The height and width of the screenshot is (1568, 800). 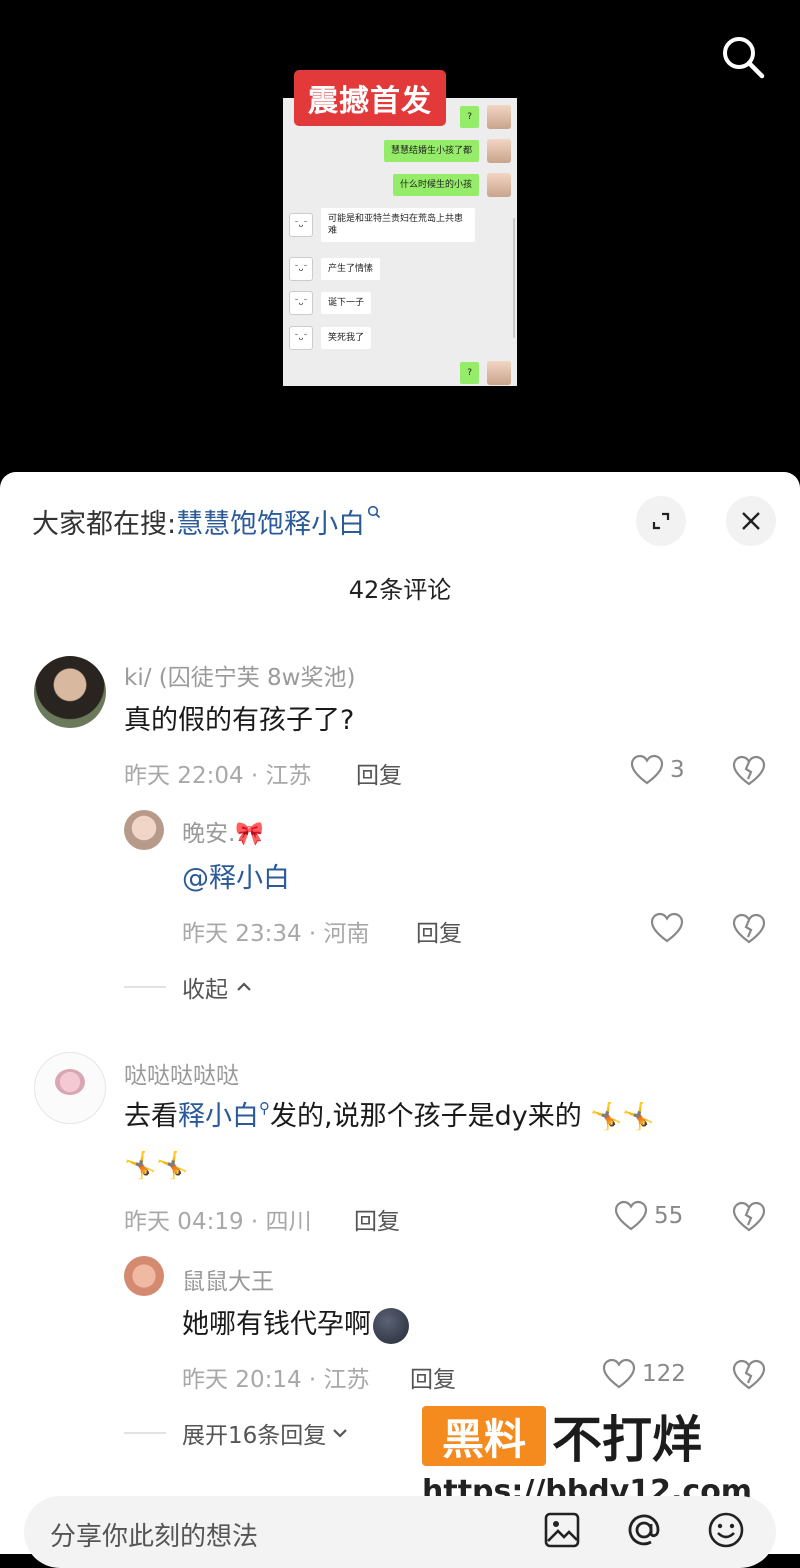 What do you see at coordinates (514, 278) in the screenshot?
I see `chat-scrollbar` at bounding box center [514, 278].